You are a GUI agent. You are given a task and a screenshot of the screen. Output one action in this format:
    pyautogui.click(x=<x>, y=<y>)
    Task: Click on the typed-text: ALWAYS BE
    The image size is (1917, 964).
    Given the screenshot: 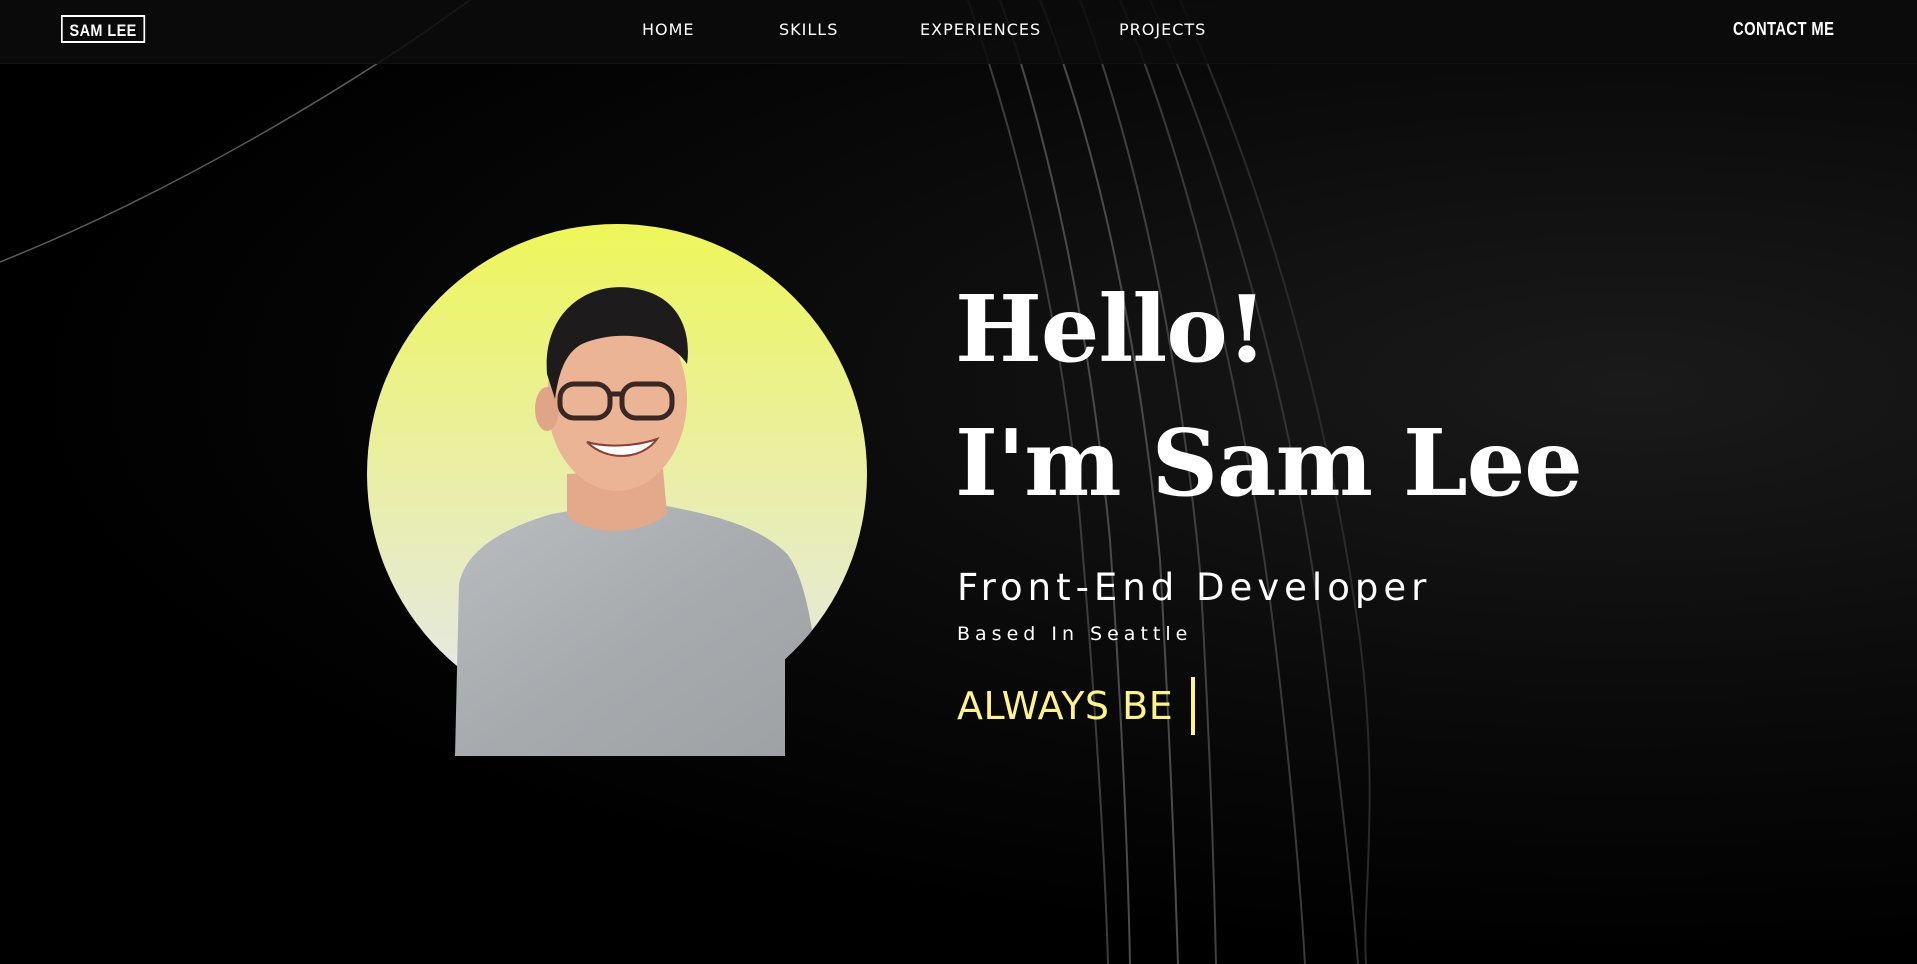 What is the action you would take?
    pyautogui.click(x=1065, y=706)
    